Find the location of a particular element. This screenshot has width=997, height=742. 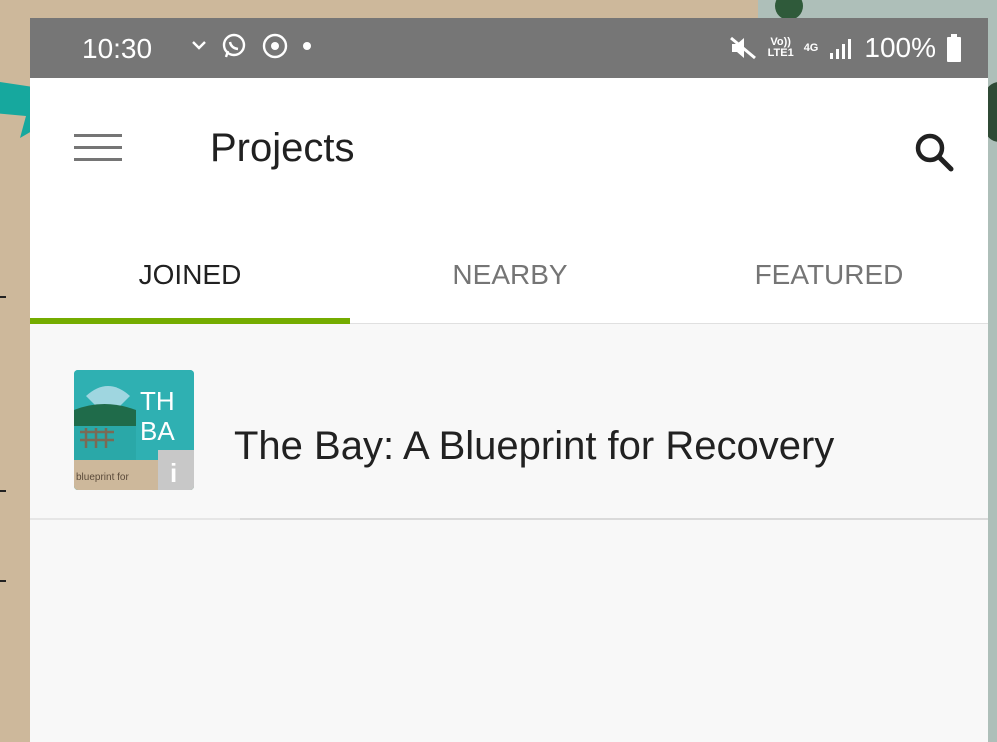

project-logo-image: TH BA blueprint for i is located at coordinates (134, 430).